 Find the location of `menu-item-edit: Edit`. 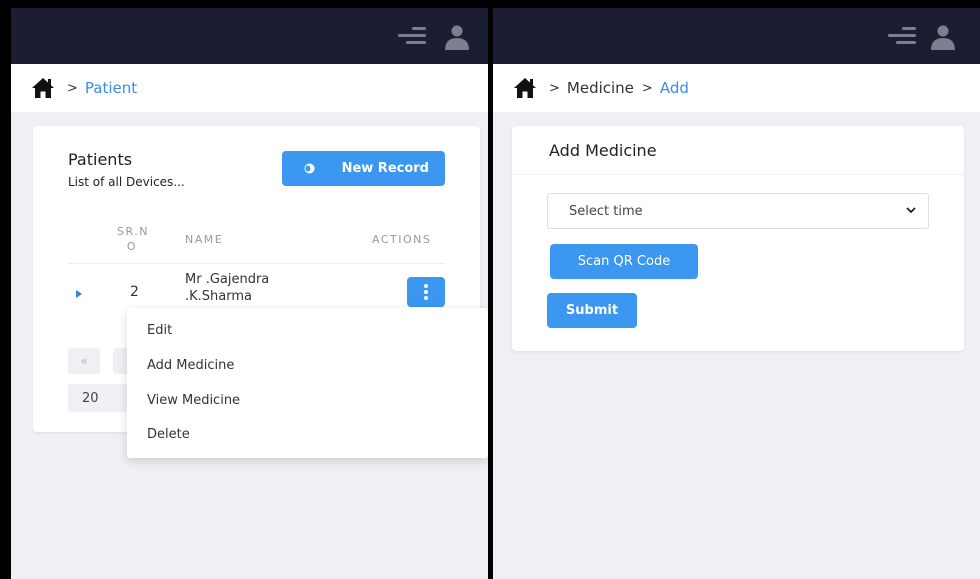

menu-item-edit: Edit is located at coordinates (159, 330).